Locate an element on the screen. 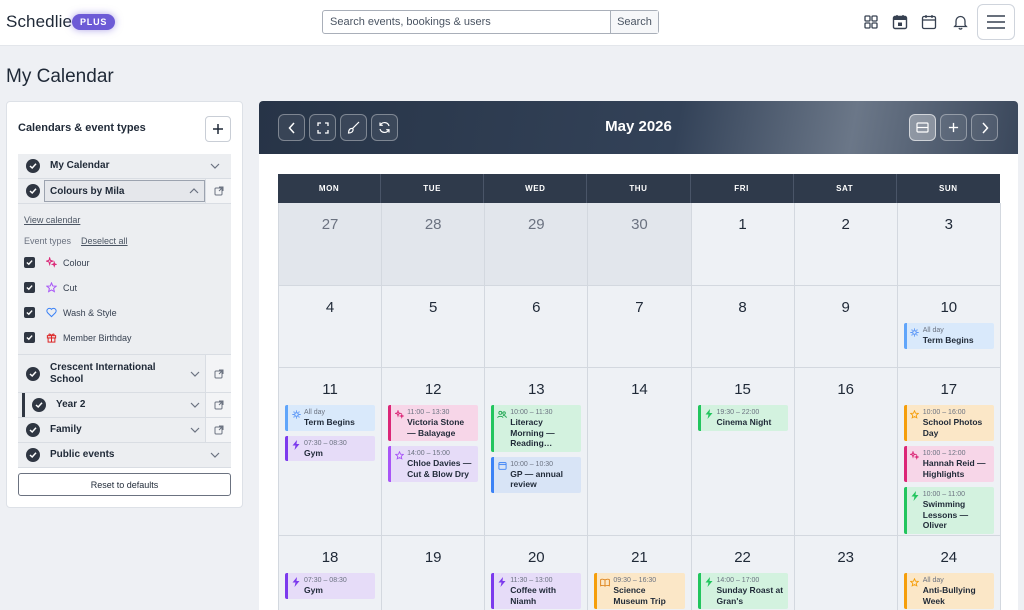 The width and height of the screenshot is (1024, 610). search-input is located at coordinates (466, 22).